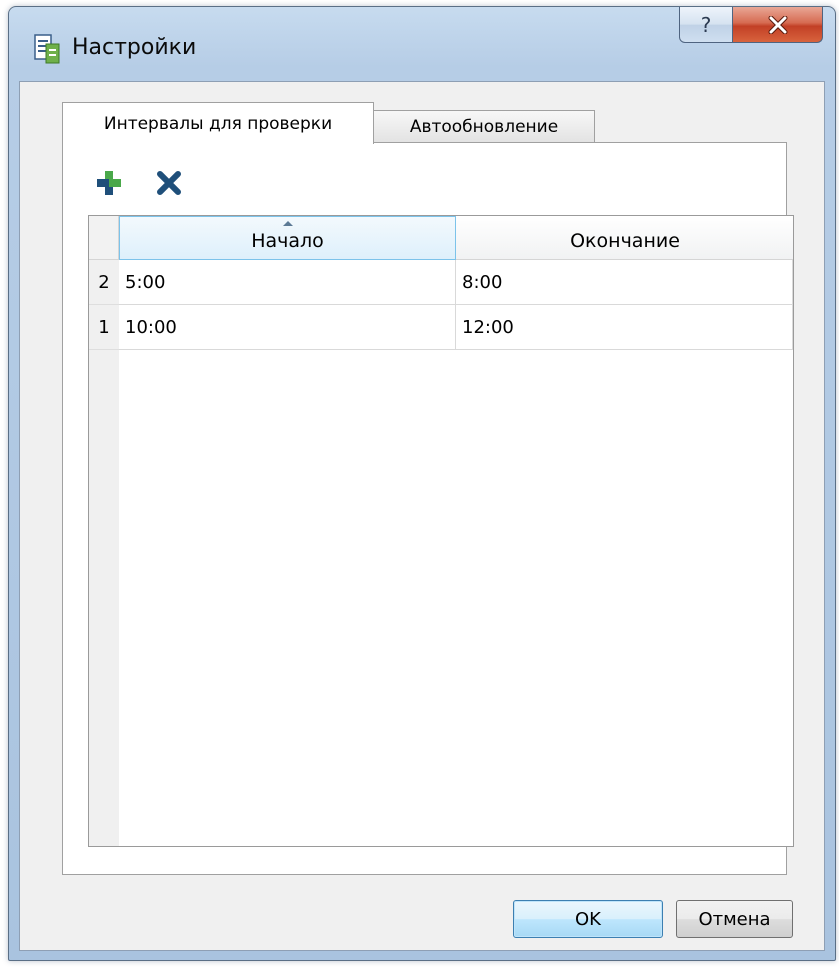  Describe the element at coordinates (287, 241) in the screenshot. I see `column-header-label: Начало` at that location.